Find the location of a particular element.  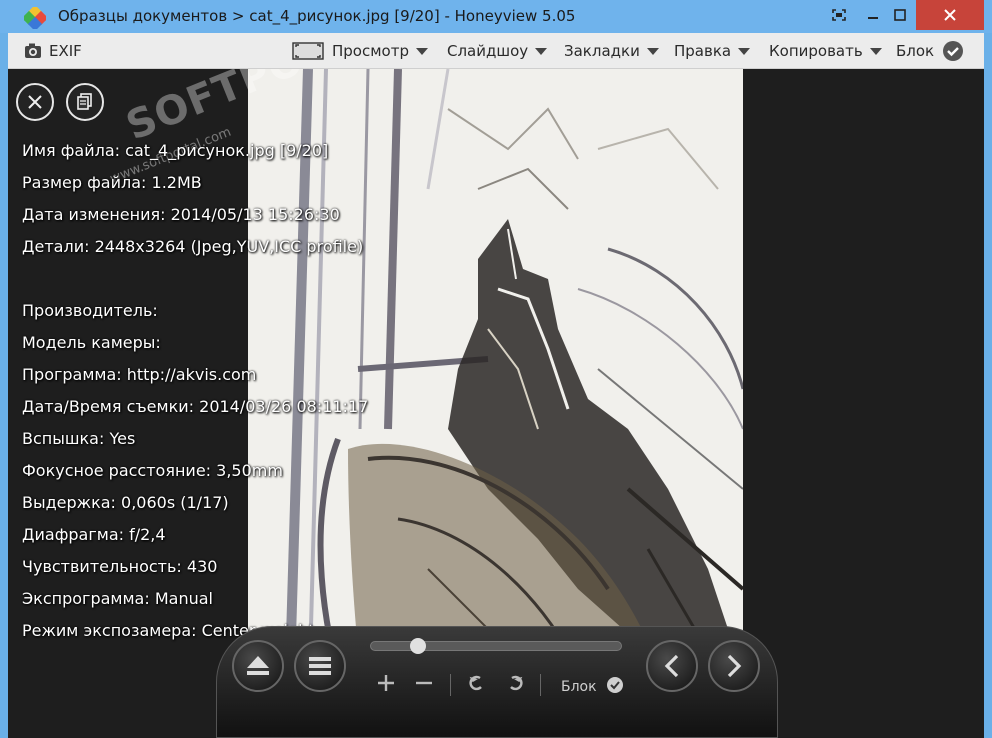

menu-copy-label: Копировать is located at coordinates (816, 51).